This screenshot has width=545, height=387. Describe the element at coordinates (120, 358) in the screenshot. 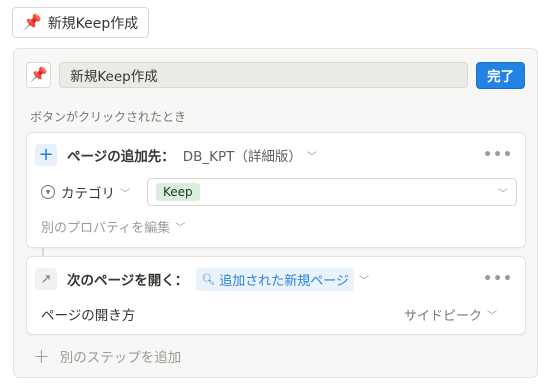

I see `add-step-label: 別のステップを追加` at that location.